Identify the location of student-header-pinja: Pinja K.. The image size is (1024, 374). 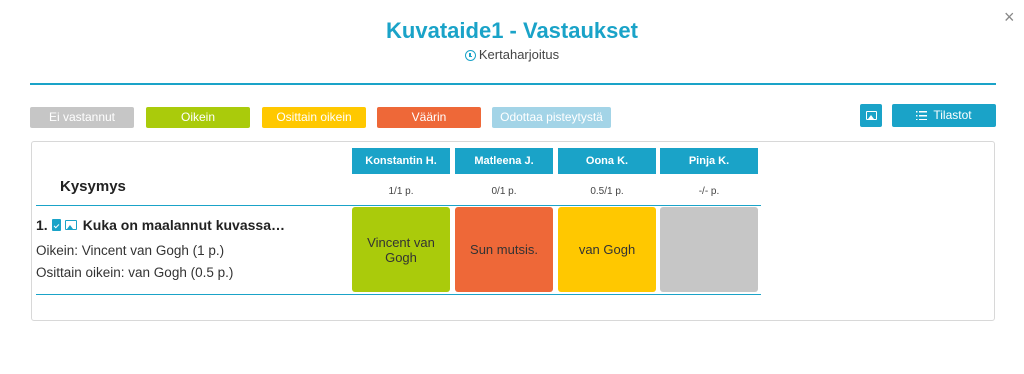
(709, 161).